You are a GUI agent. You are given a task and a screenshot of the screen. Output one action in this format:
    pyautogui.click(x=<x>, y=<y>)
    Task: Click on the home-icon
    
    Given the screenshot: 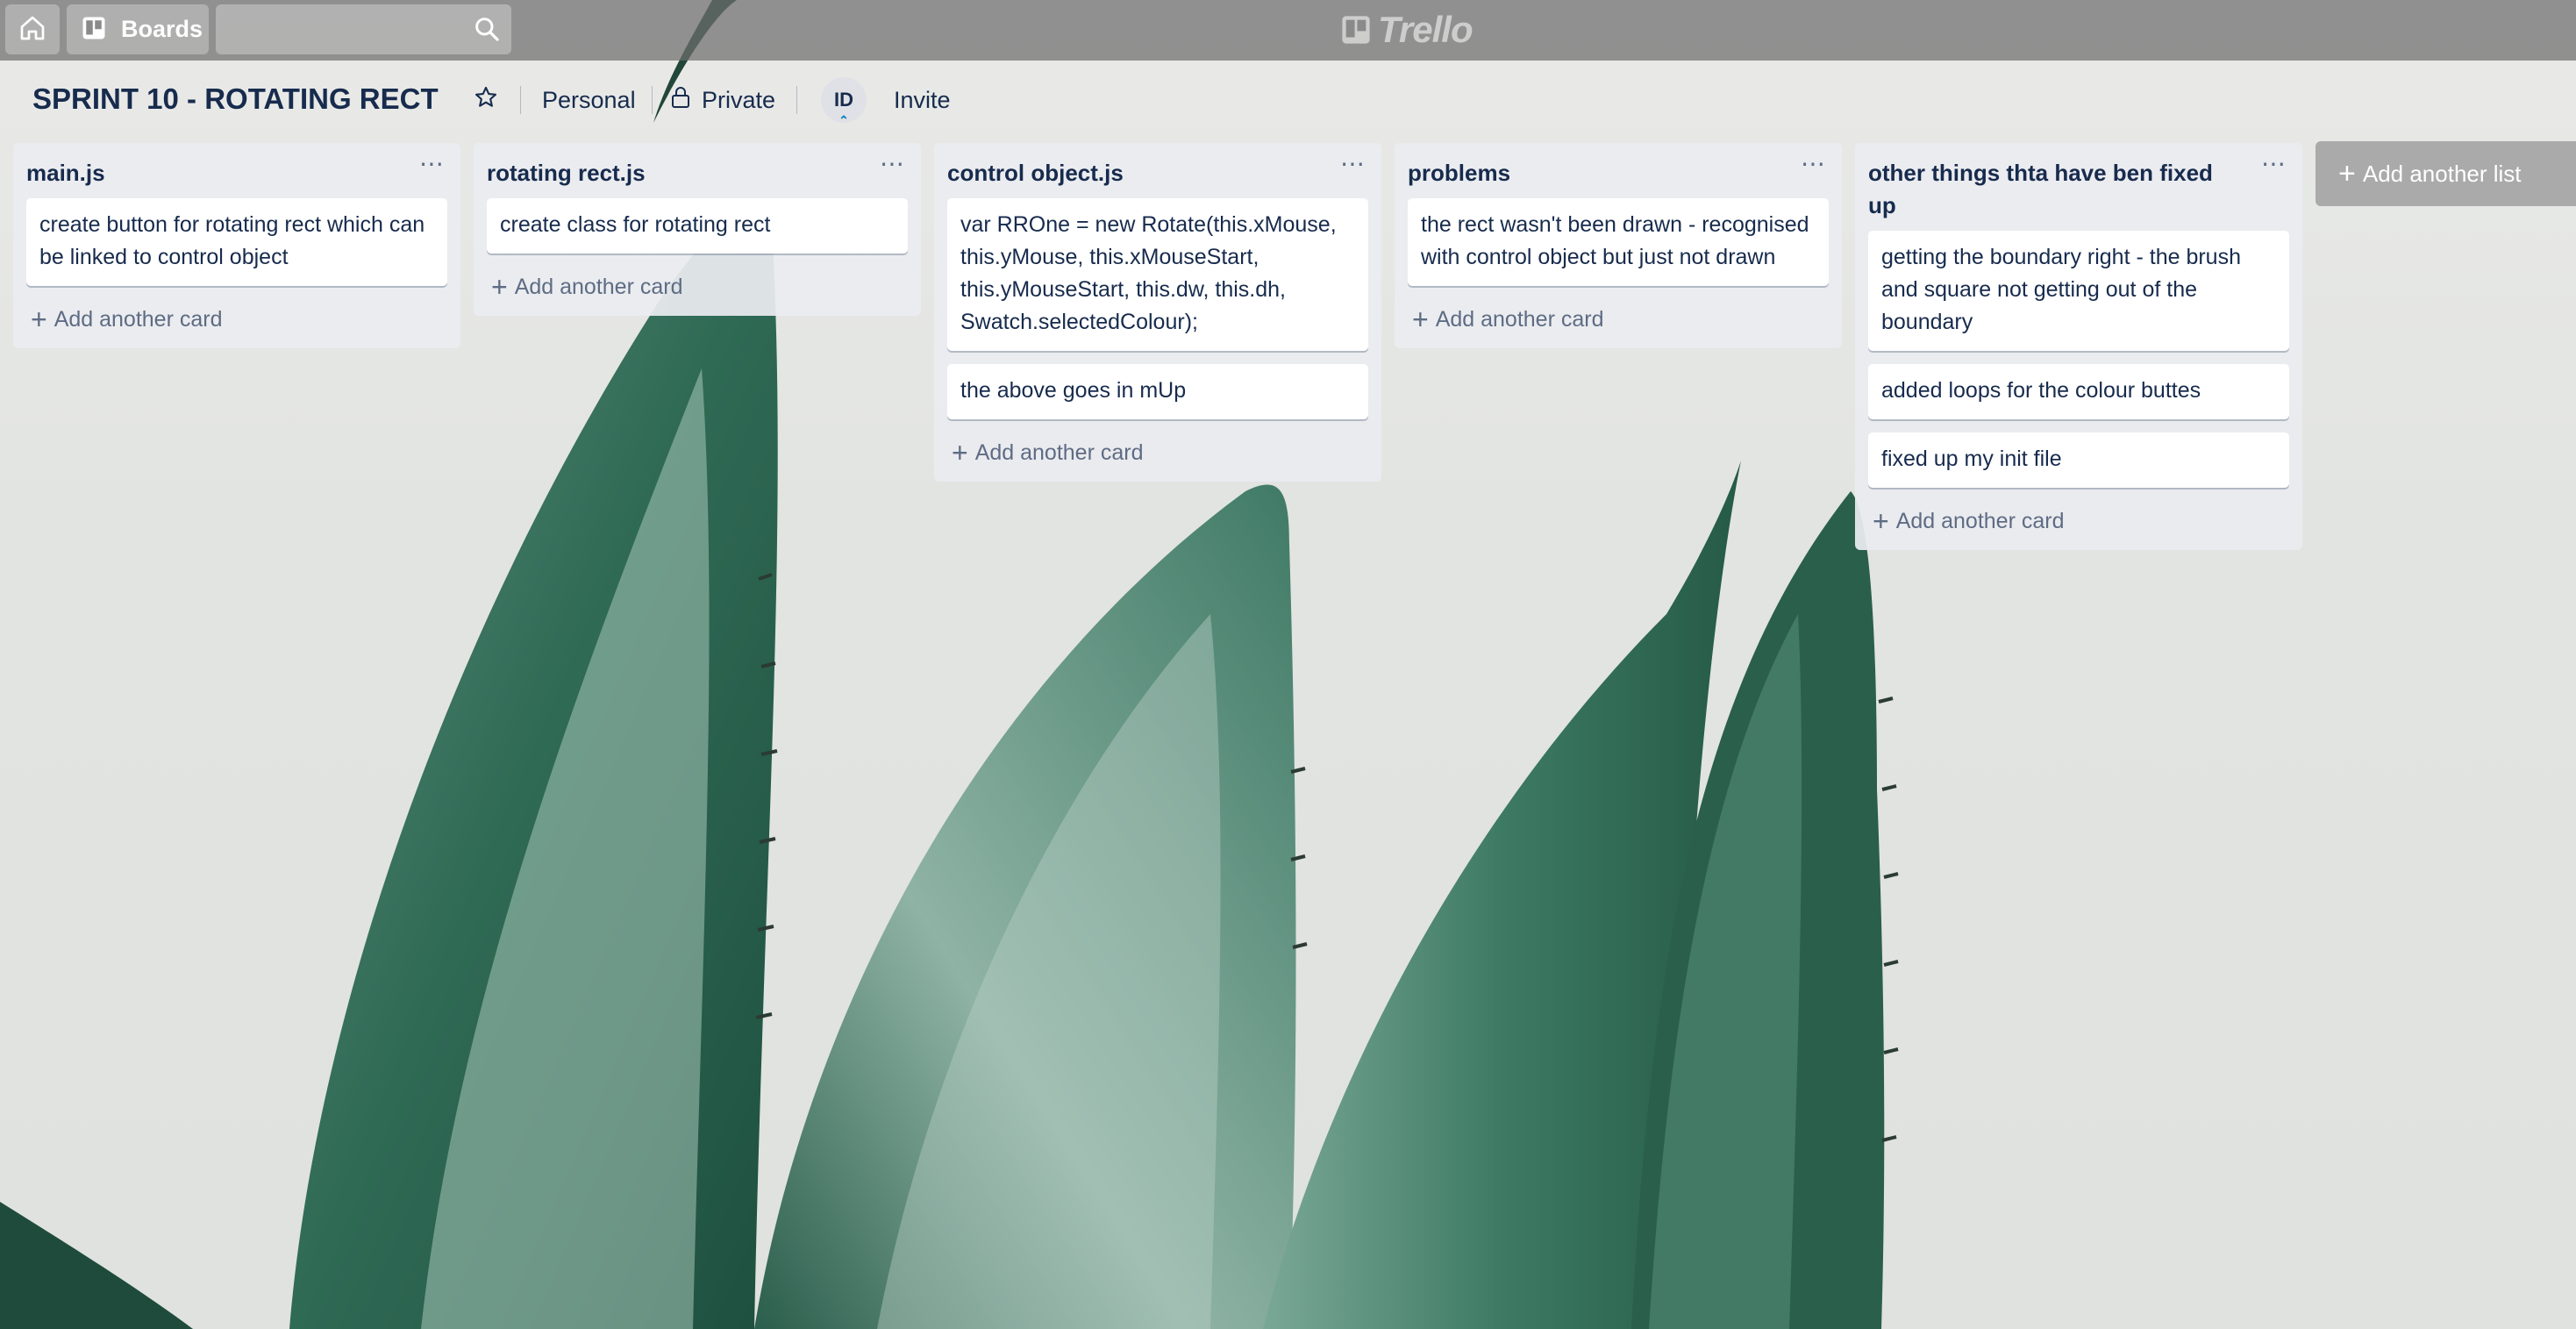 What is the action you would take?
    pyautogui.click(x=32, y=30)
    